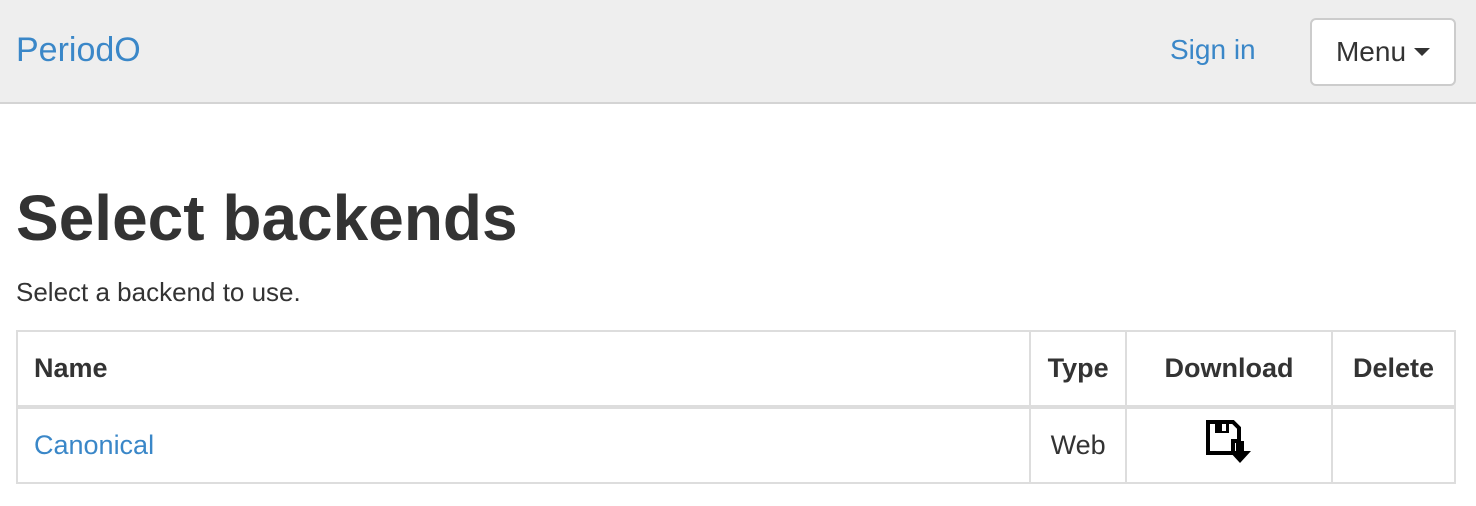  Describe the element at coordinates (1229, 369) in the screenshot. I see `column-header-download: Download` at that location.